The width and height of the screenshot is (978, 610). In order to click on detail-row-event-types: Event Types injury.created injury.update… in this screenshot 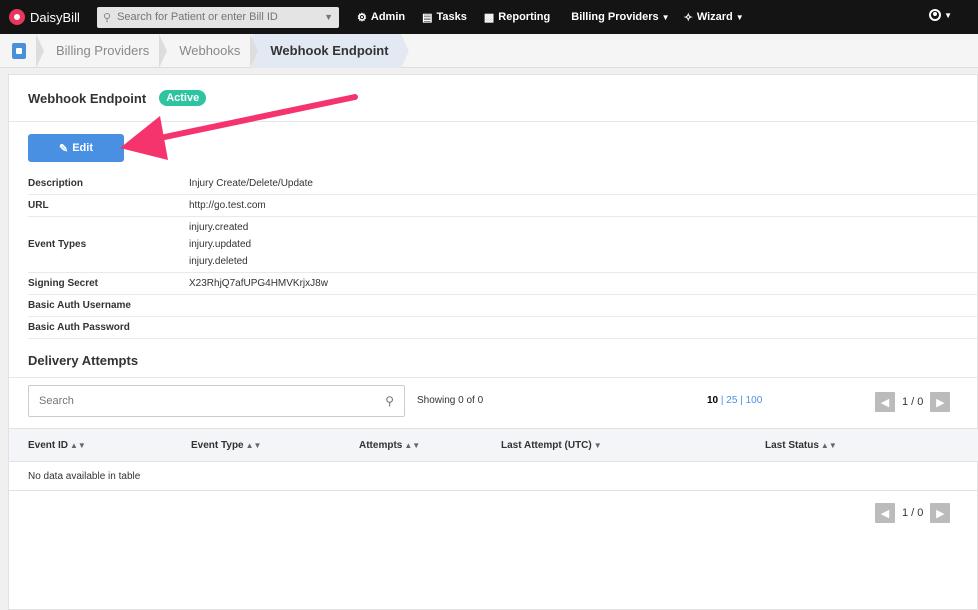, I will do `click(503, 245)`.